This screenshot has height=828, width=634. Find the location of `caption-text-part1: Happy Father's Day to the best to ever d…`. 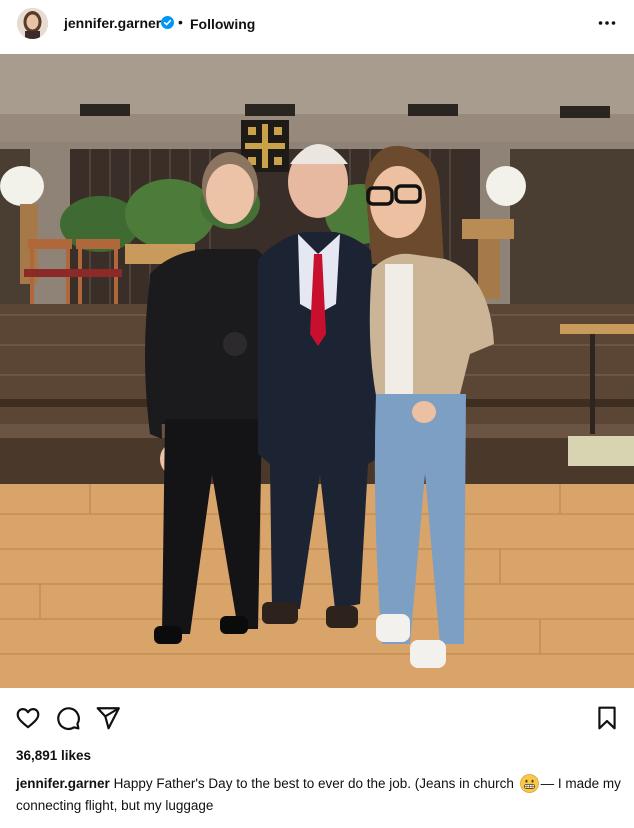

caption-text-part1: Happy Father's Day to the best to ever d… is located at coordinates (313, 783).